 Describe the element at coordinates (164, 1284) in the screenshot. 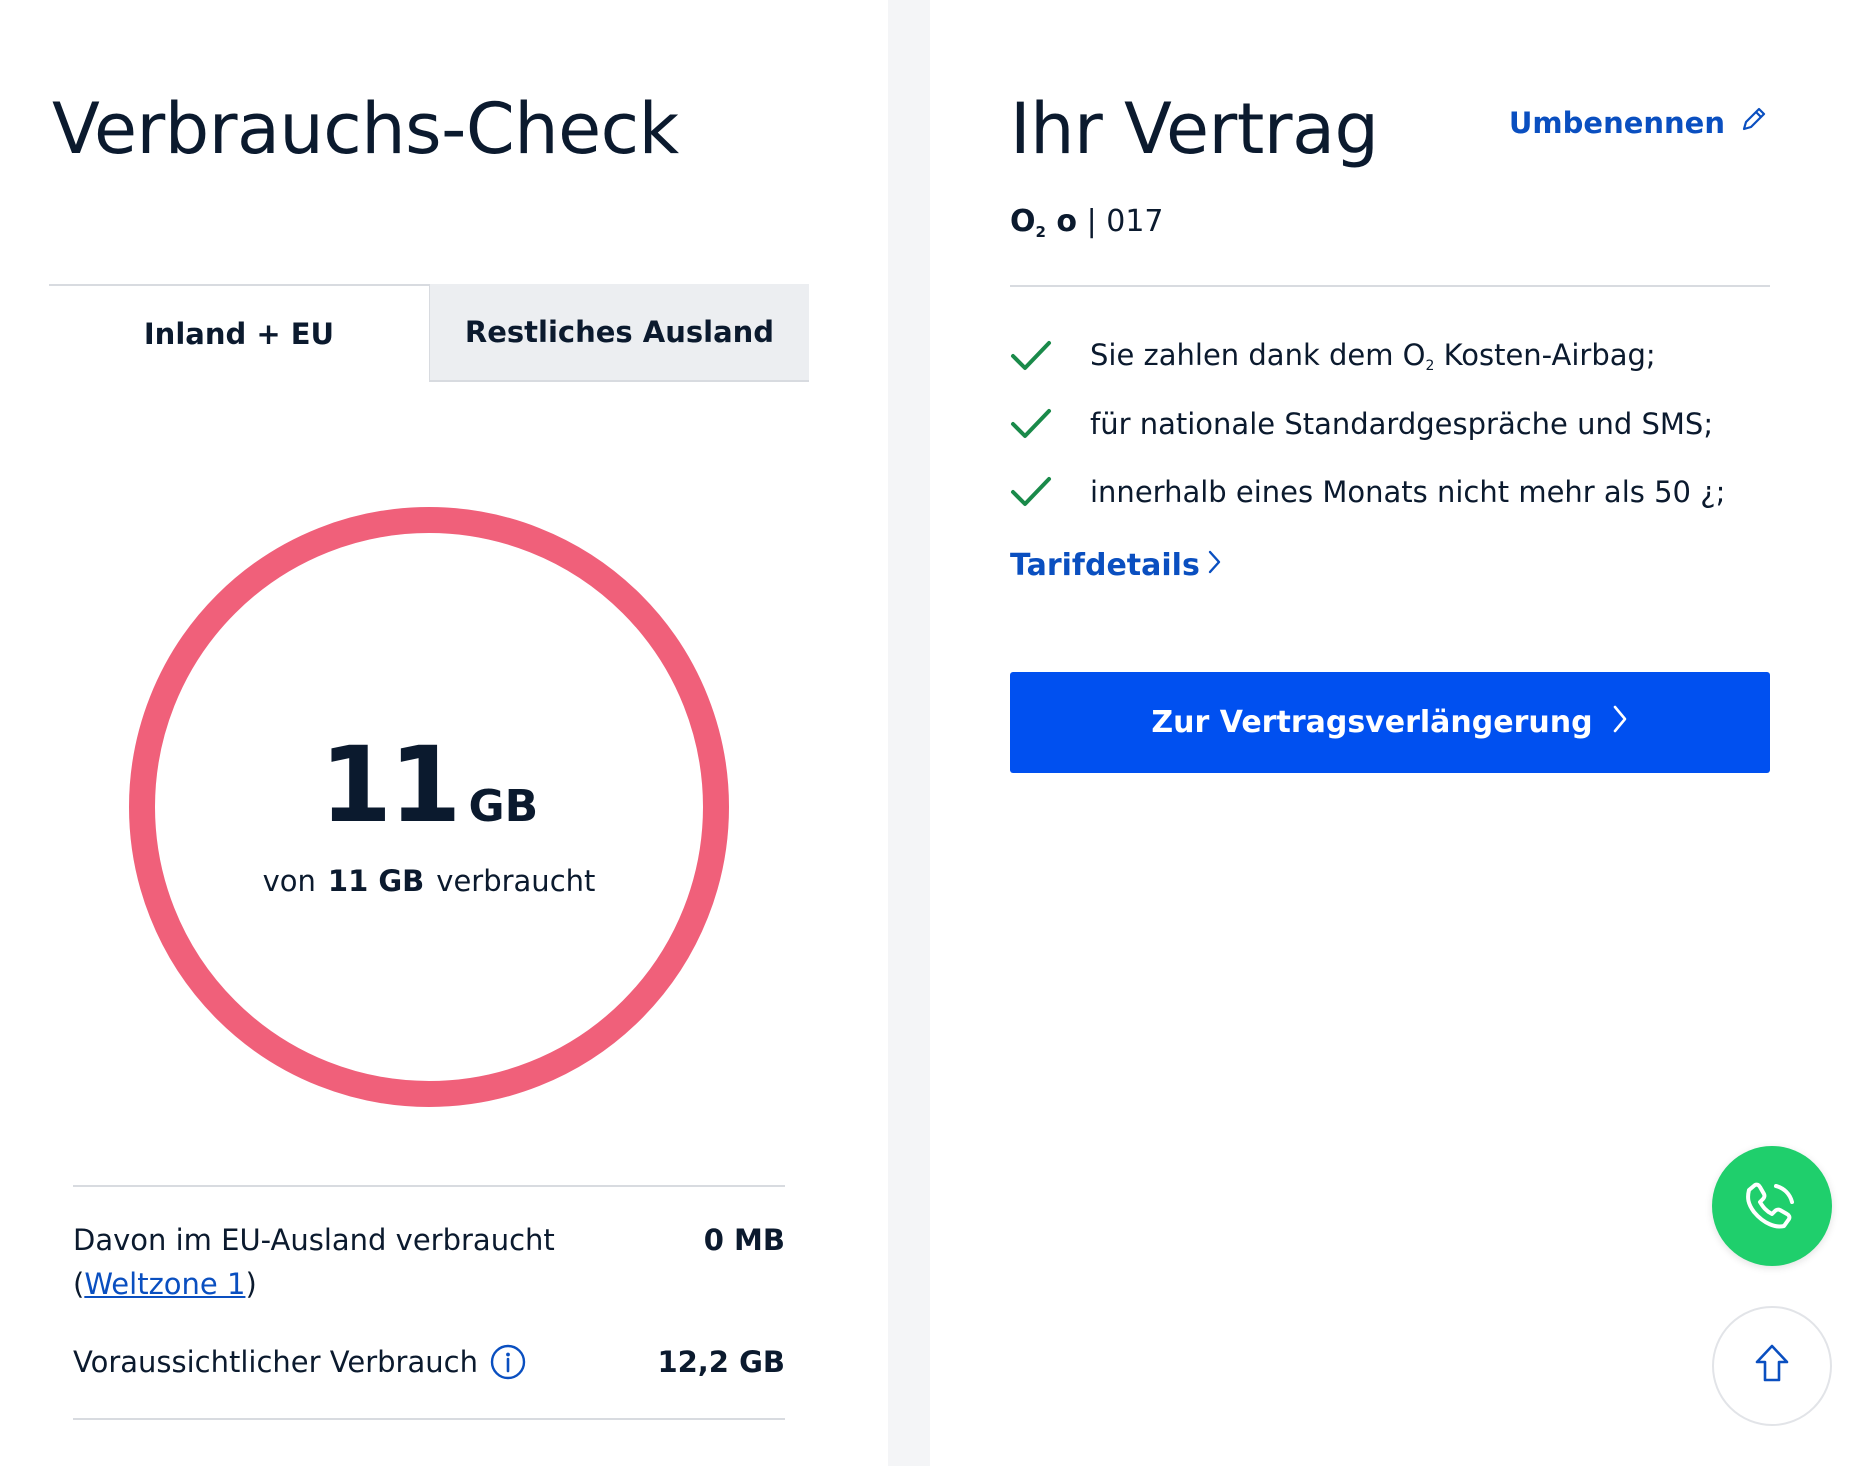

I see `weltzone-link: Weltzone 1` at that location.